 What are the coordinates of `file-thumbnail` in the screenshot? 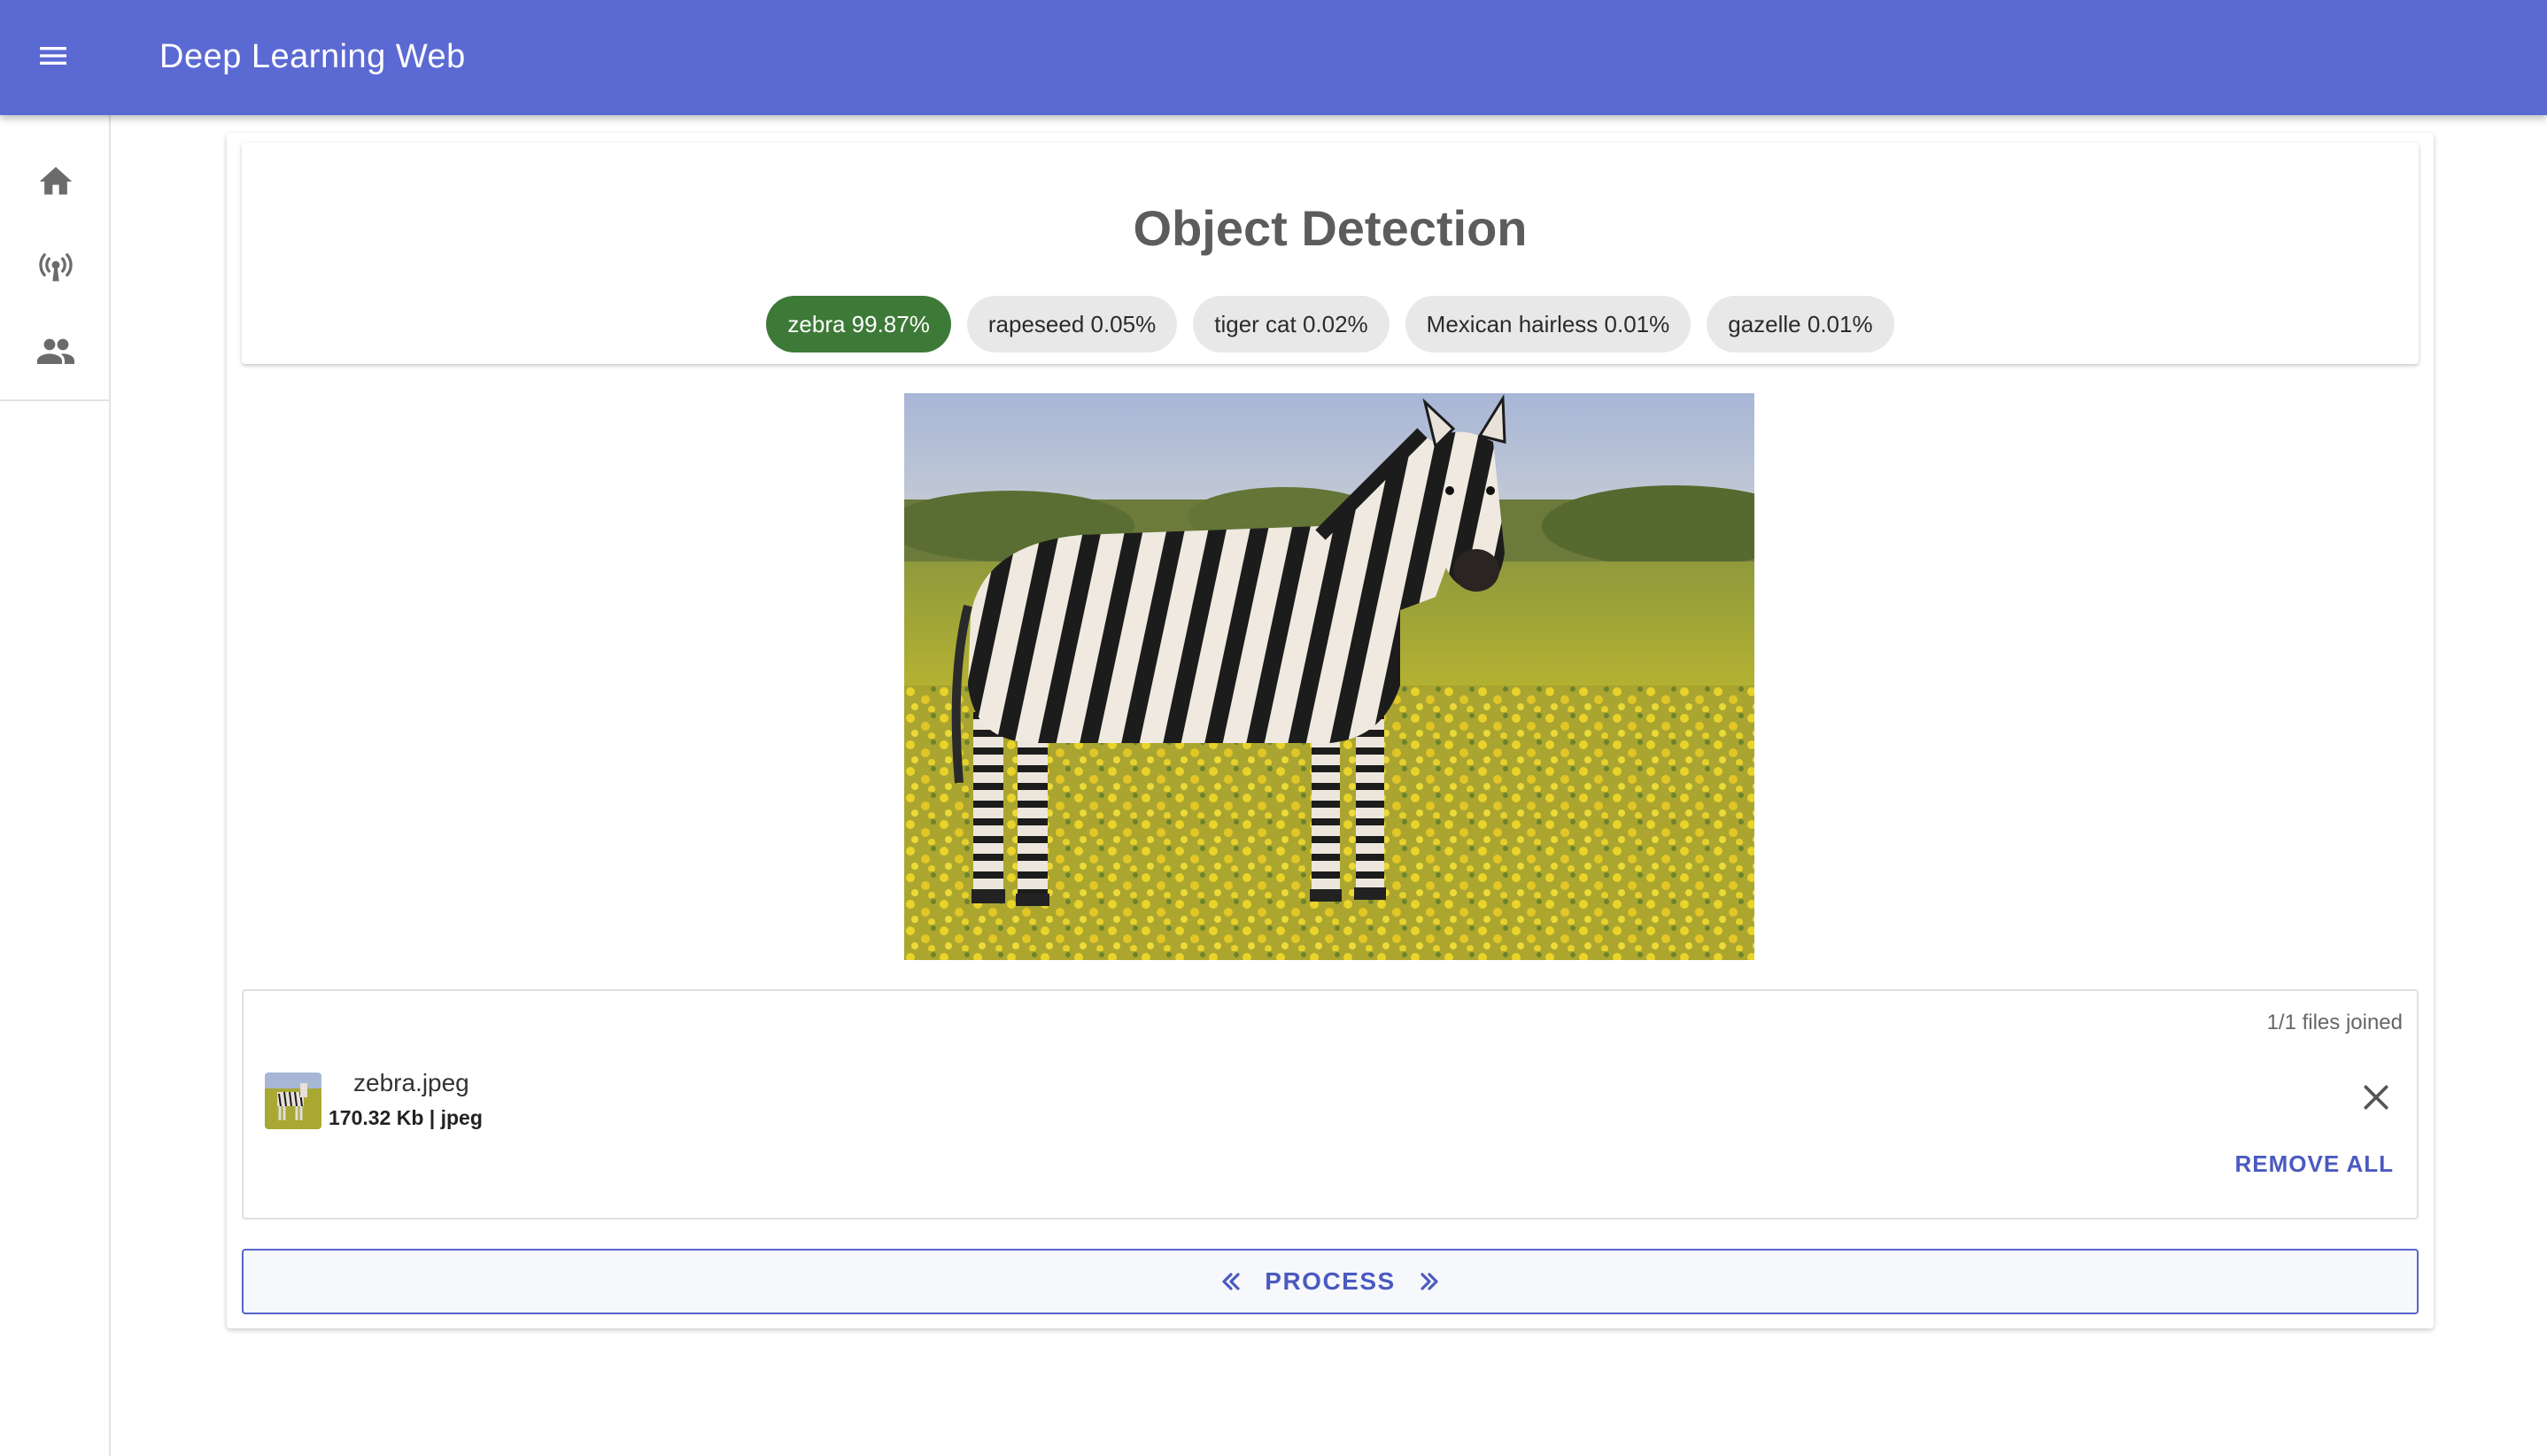 It's located at (293, 1101).